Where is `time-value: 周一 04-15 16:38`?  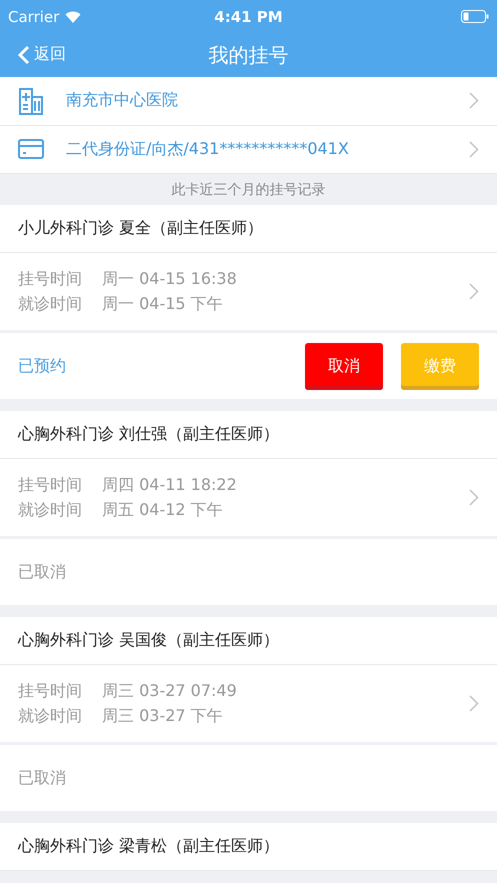 time-value: 周一 04-15 16:38 is located at coordinates (169, 279).